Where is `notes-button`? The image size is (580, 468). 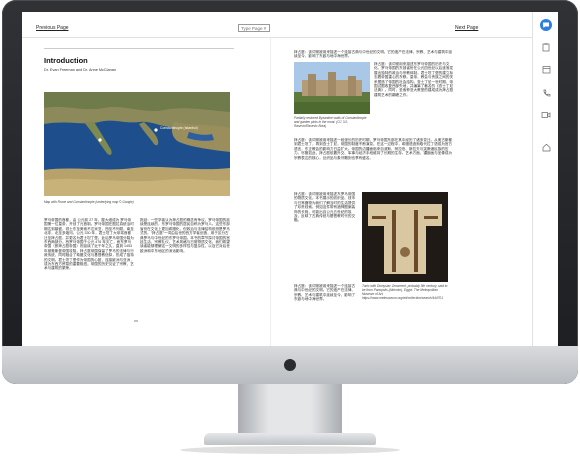 notes-button is located at coordinates (546, 47).